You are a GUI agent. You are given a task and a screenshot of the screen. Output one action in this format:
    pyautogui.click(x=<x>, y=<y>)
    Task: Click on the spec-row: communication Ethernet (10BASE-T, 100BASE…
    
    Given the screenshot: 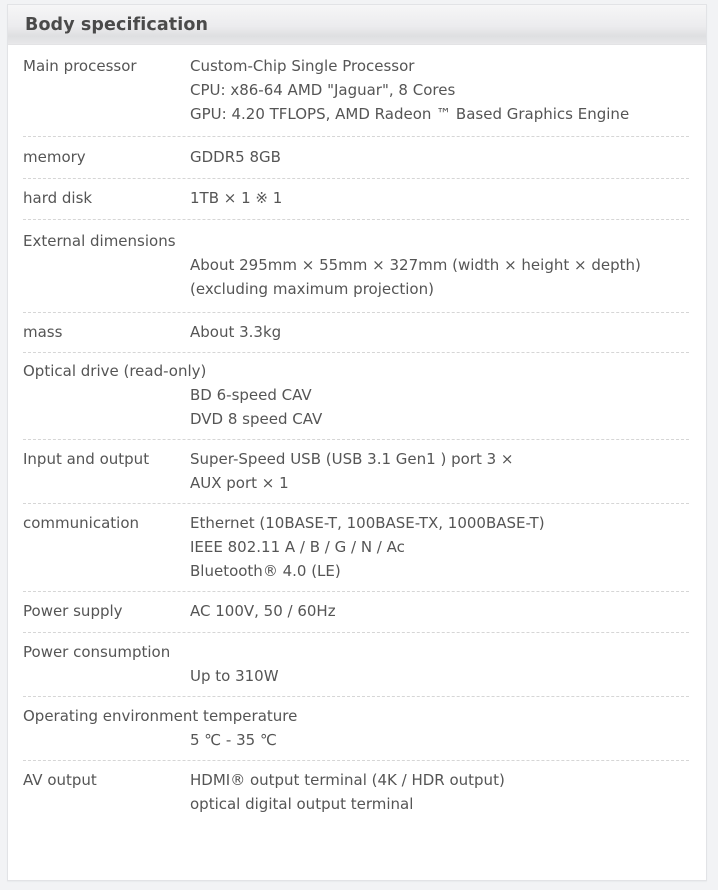 What is the action you would take?
    pyautogui.click(x=356, y=548)
    